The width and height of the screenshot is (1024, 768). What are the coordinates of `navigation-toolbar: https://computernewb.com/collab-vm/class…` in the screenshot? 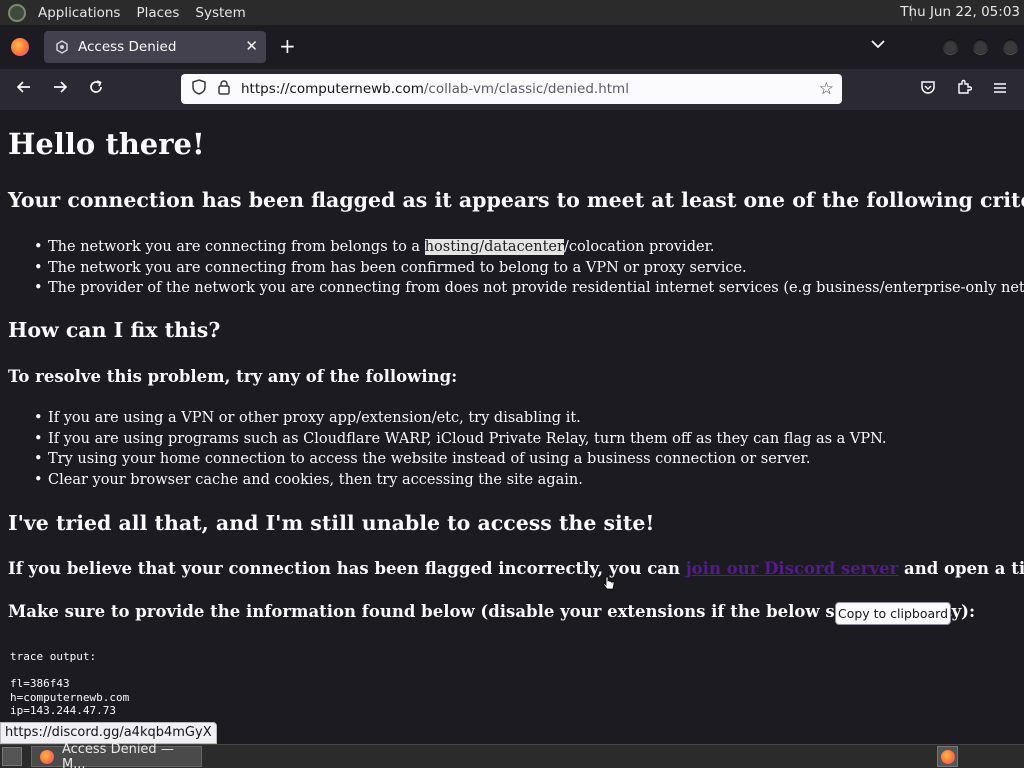 It's located at (512, 89).